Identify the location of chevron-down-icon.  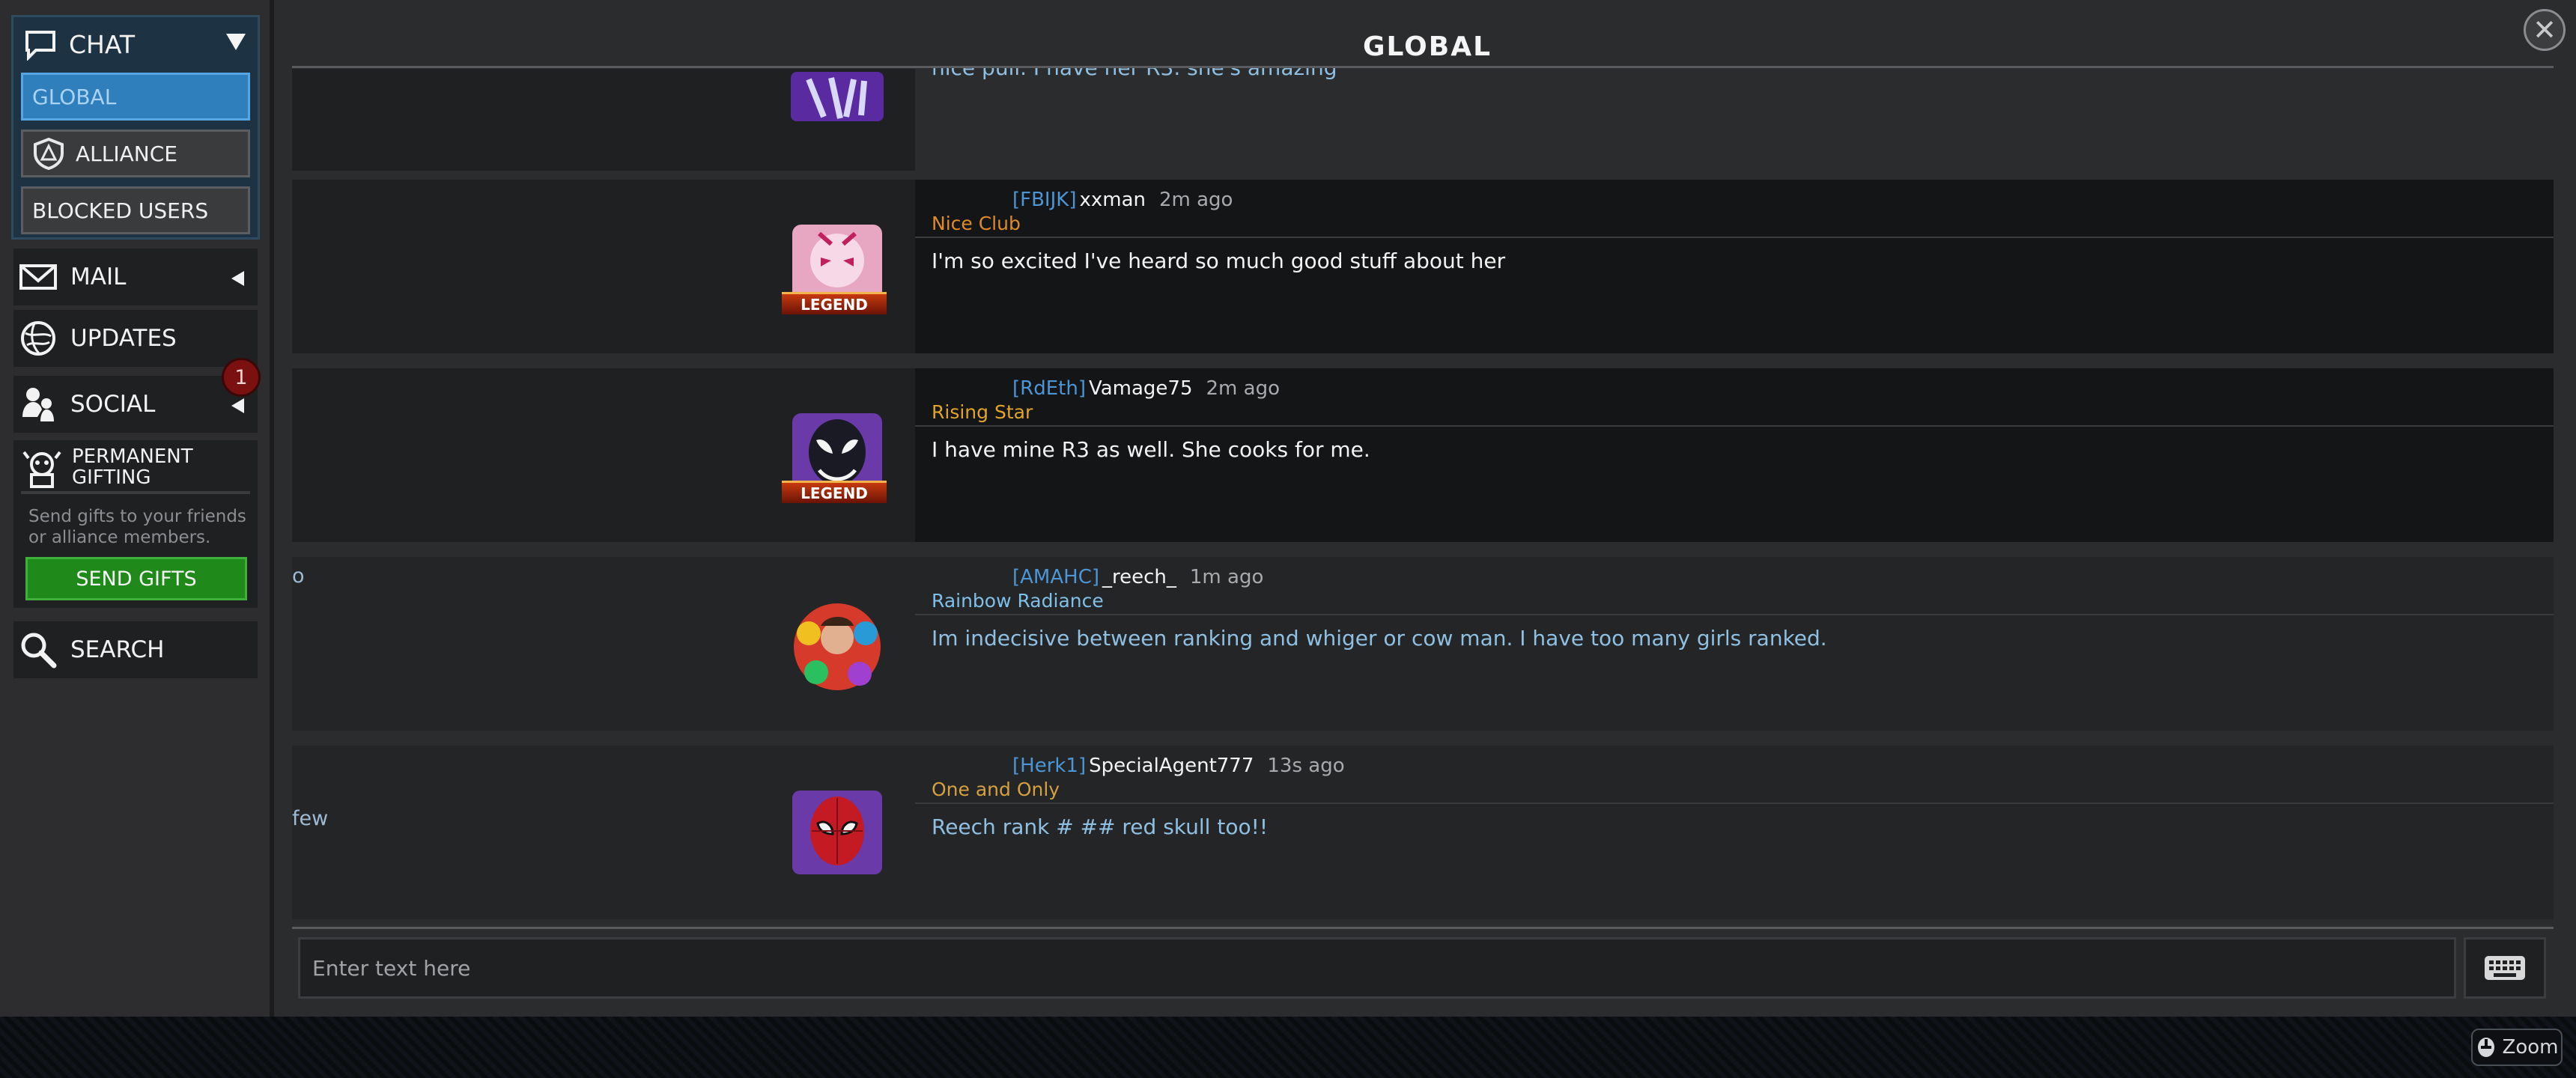
(236, 42).